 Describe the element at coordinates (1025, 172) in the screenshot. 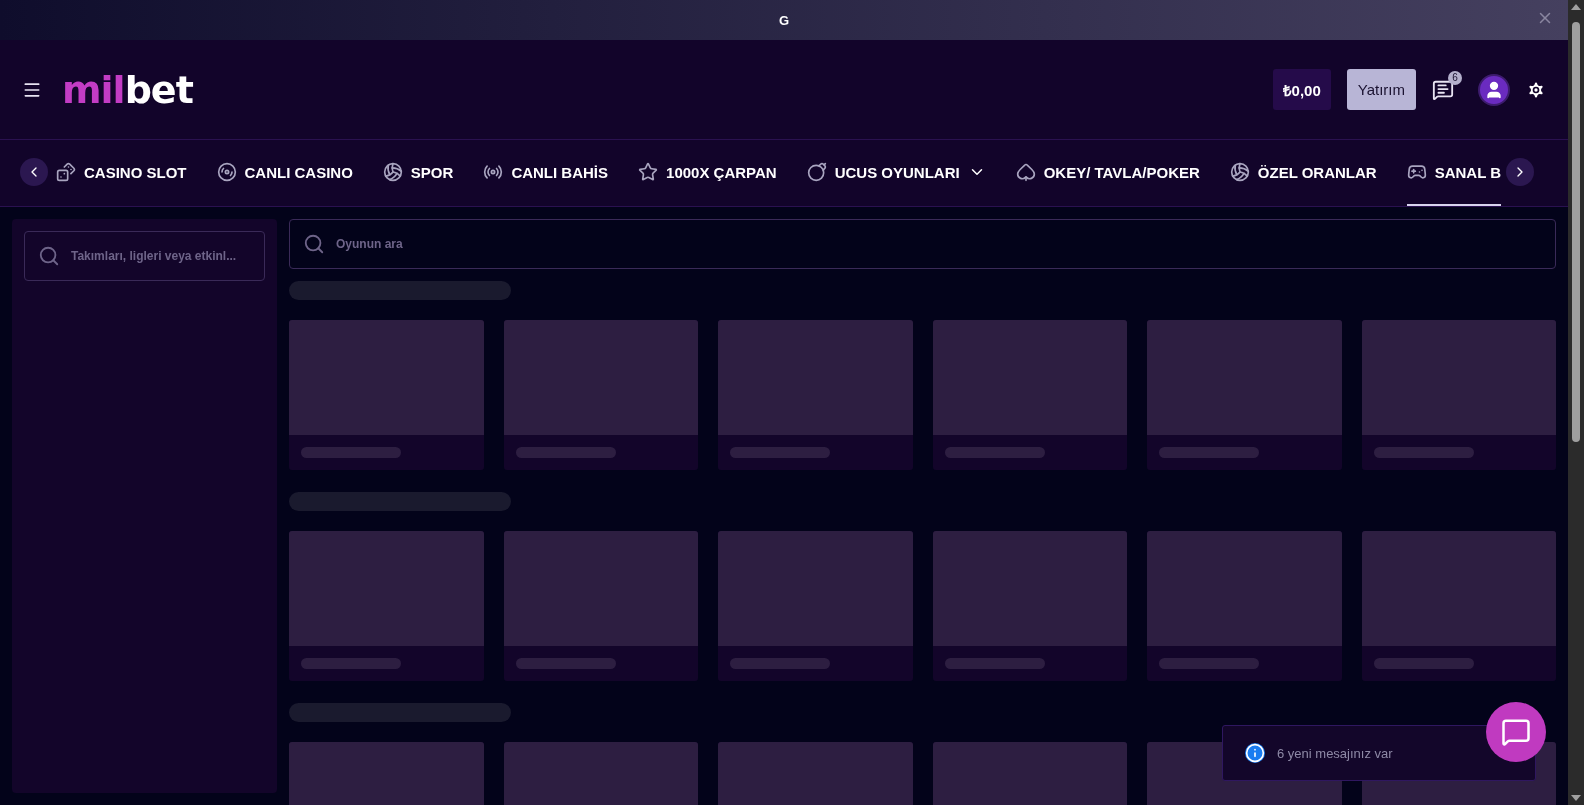

I see `spade-icon` at that location.